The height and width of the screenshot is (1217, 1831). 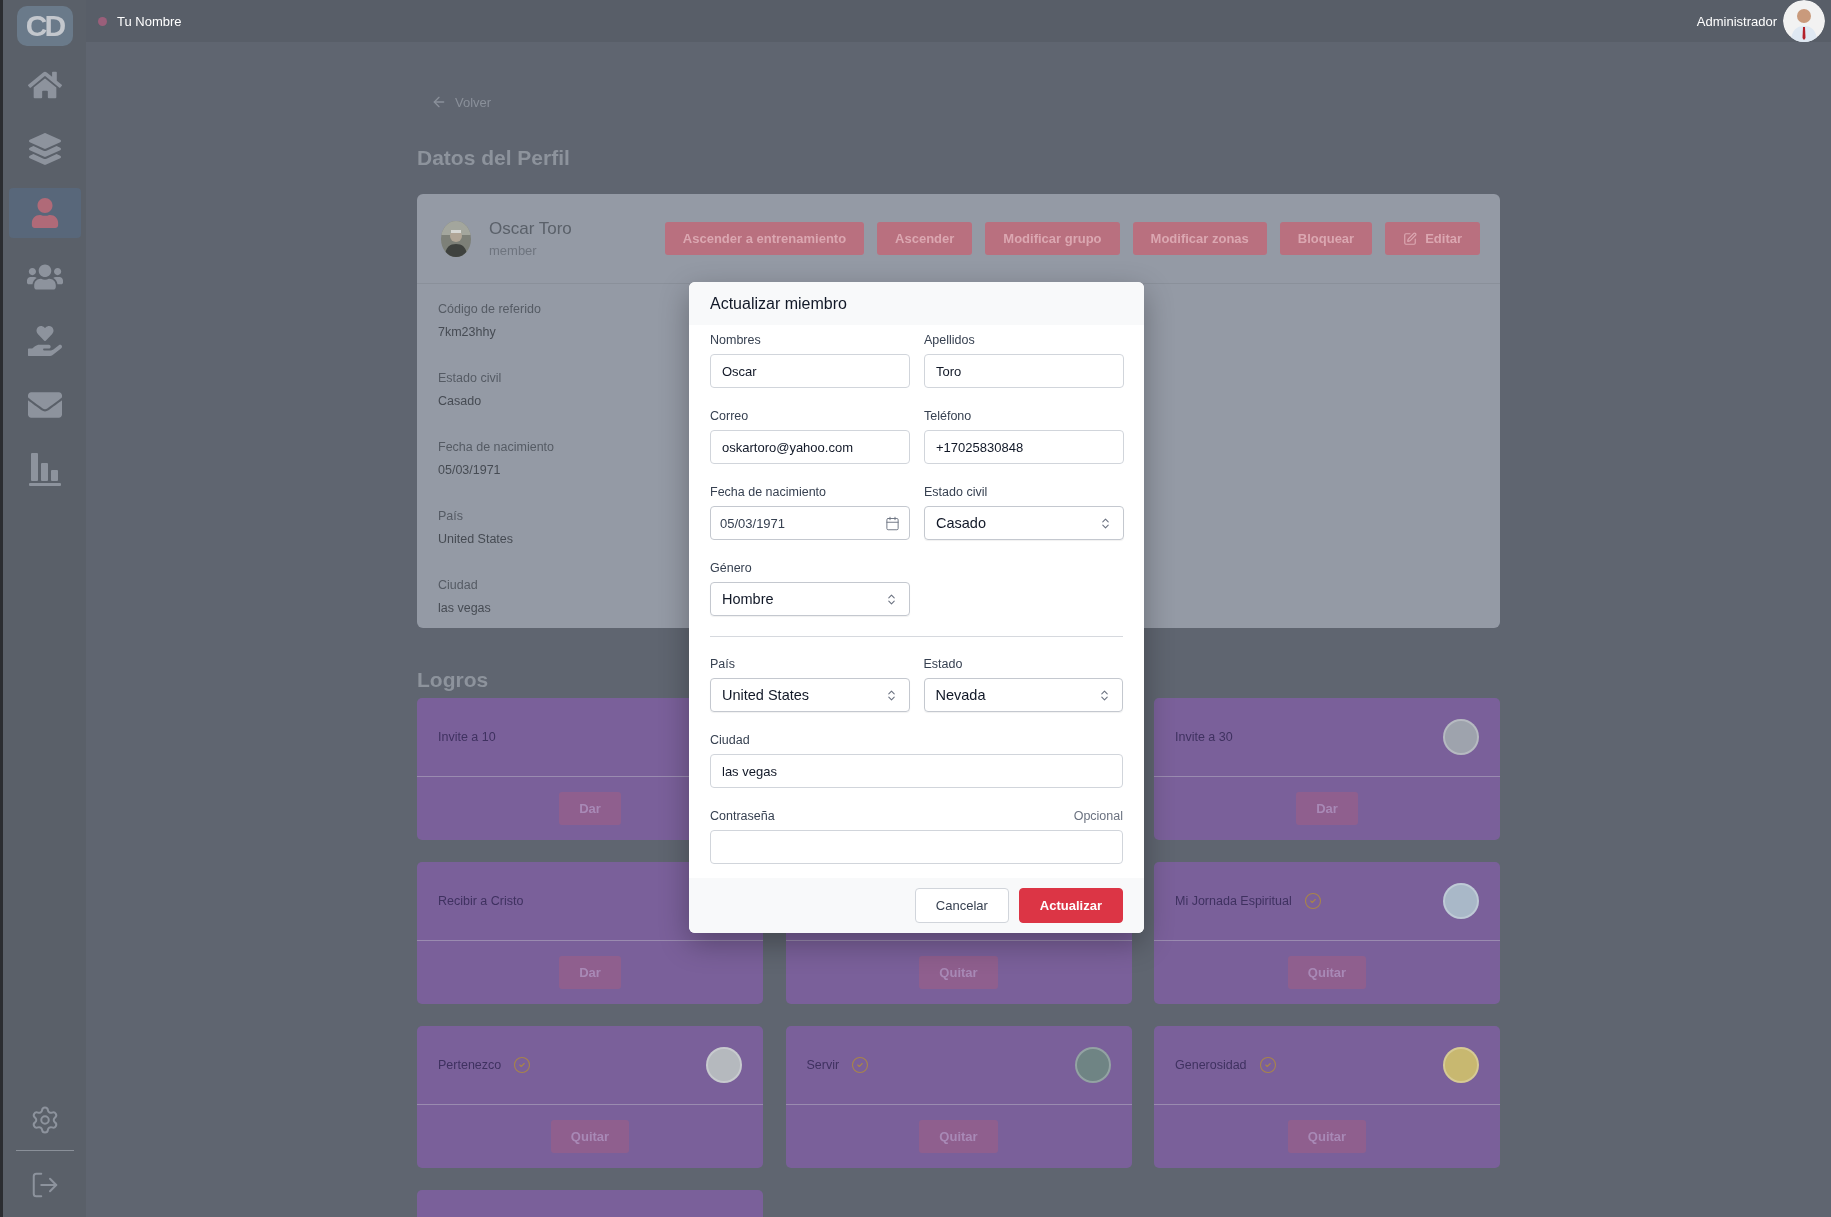 What do you see at coordinates (892, 523) in the screenshot?
I see `calendar-icon` at bounding box center [892, 523].